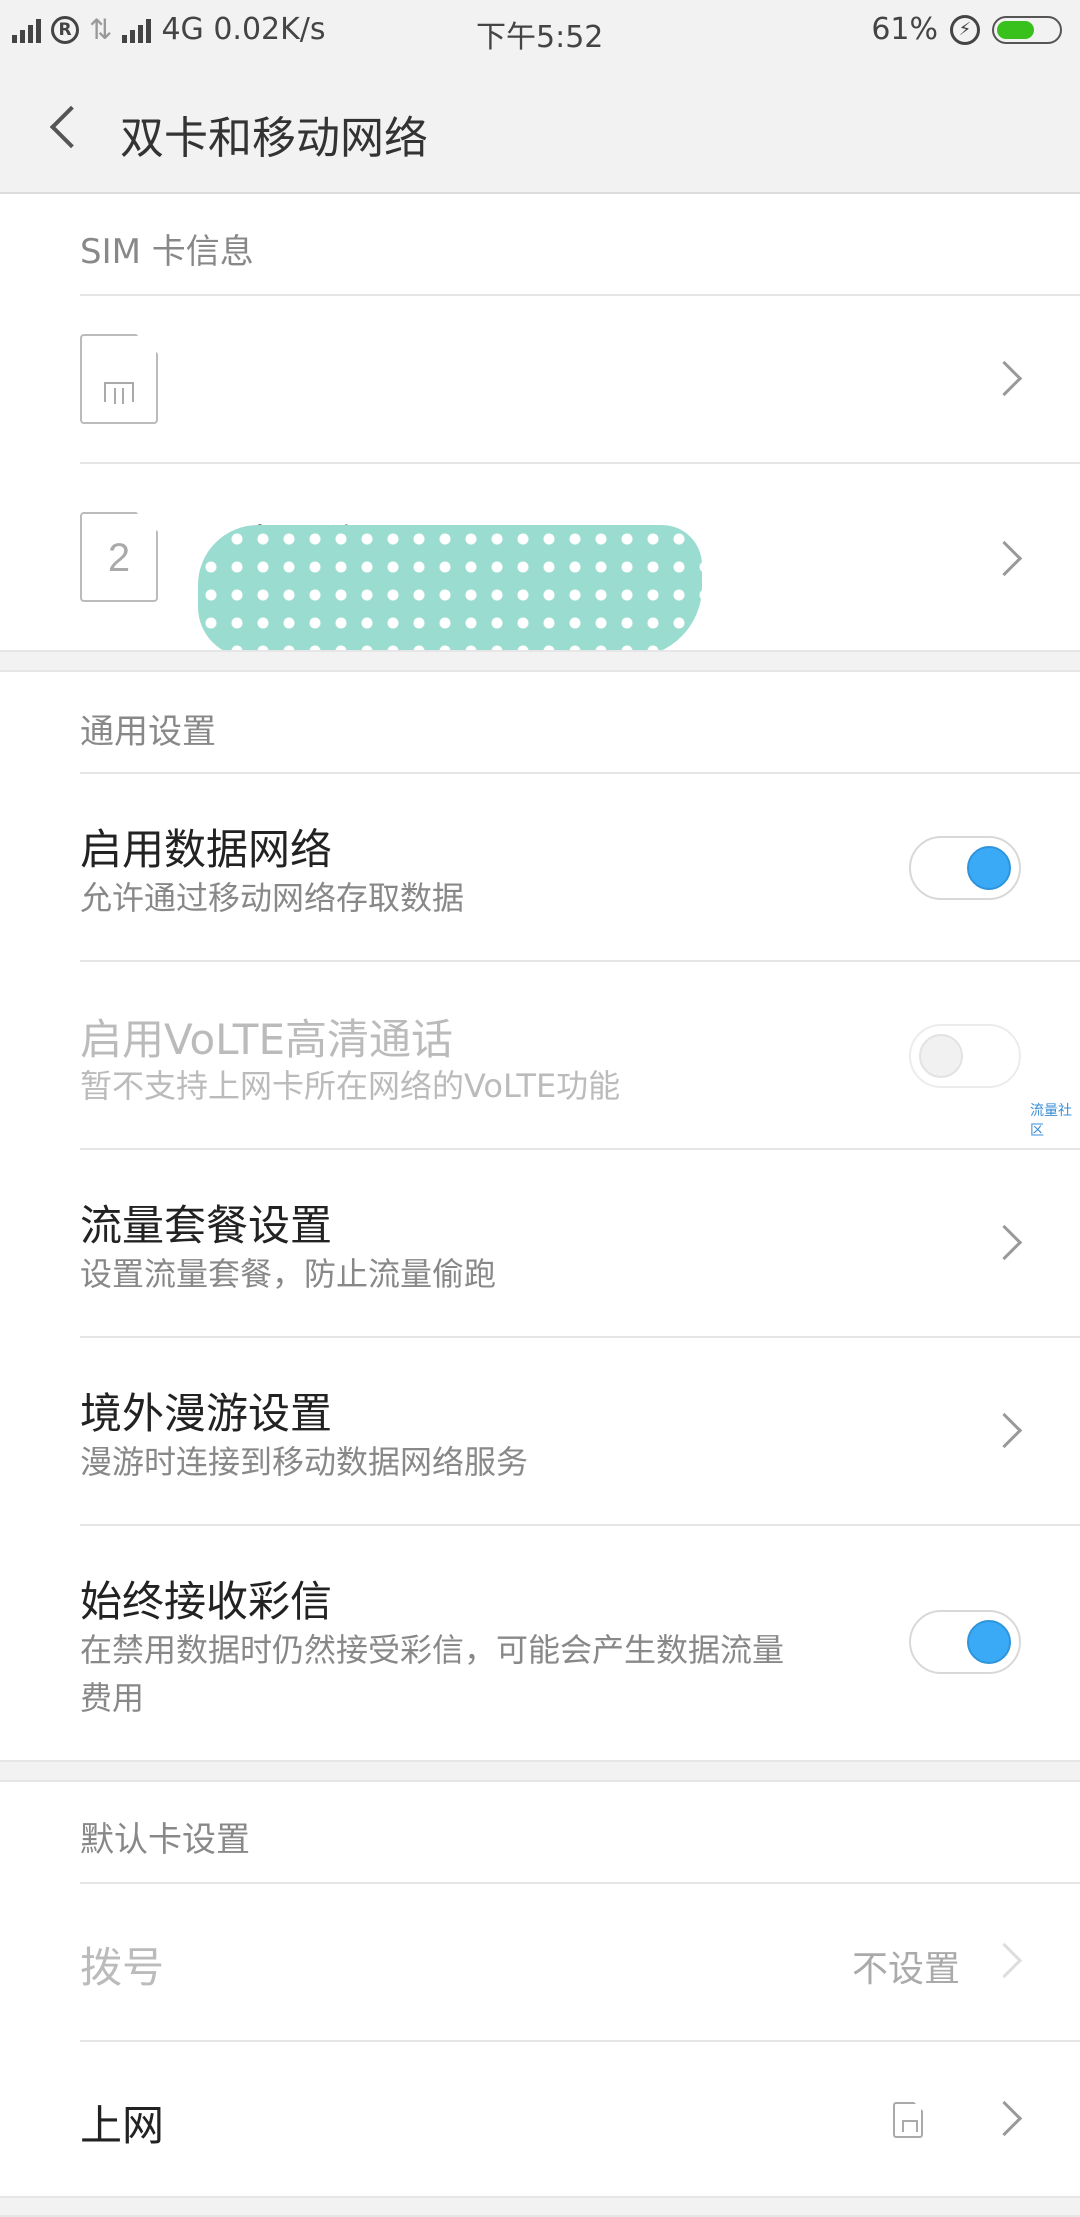  What do you see at coordinates (540, 2120) in the screenshot?
I see `internet-row: 上网` at bounding box center [540, 2120].